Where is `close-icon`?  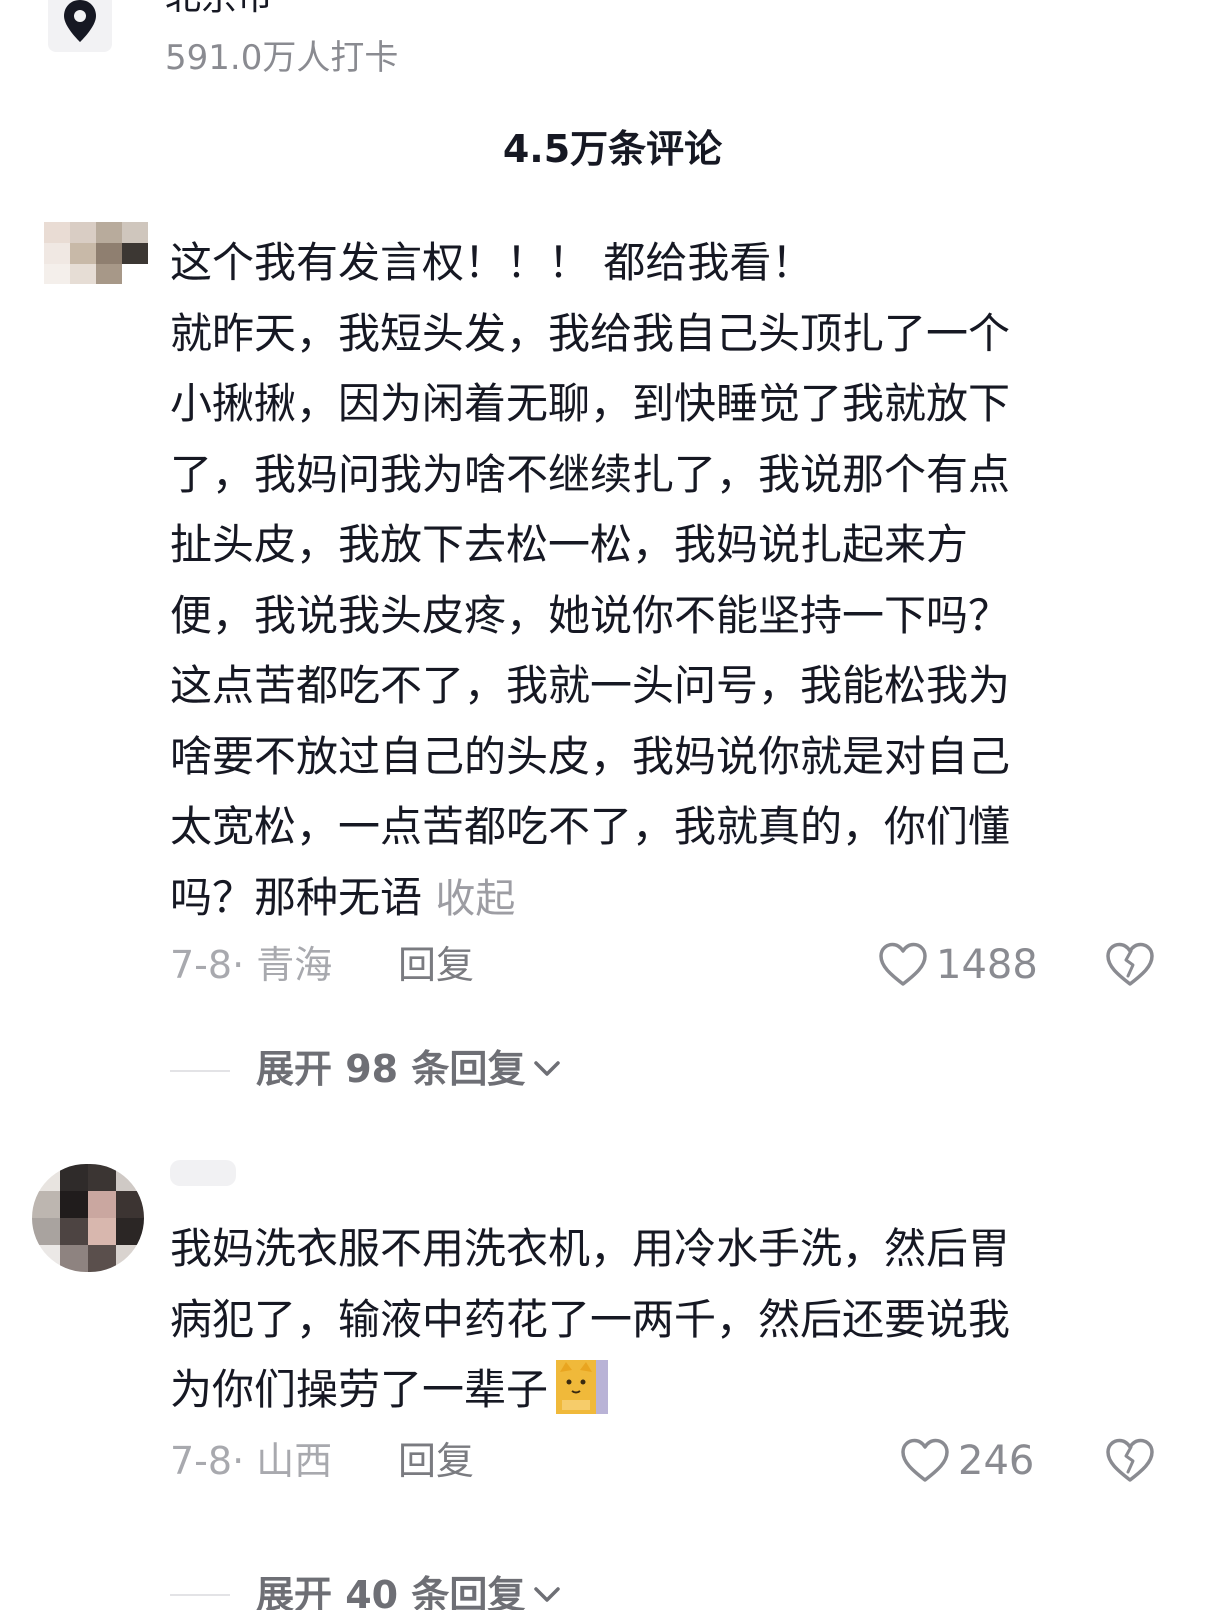
close-icon is located at coordinates (1150, 14).